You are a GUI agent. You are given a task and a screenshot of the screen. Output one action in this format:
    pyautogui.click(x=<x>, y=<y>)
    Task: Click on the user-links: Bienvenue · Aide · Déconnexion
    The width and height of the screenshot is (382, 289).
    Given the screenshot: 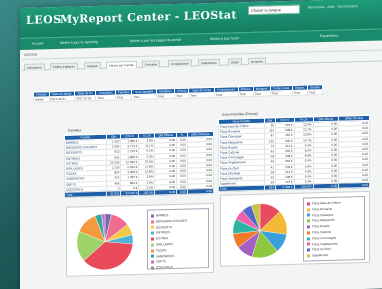 What is the action you would take?
    pyautogui.click(x=333, y=6)
    